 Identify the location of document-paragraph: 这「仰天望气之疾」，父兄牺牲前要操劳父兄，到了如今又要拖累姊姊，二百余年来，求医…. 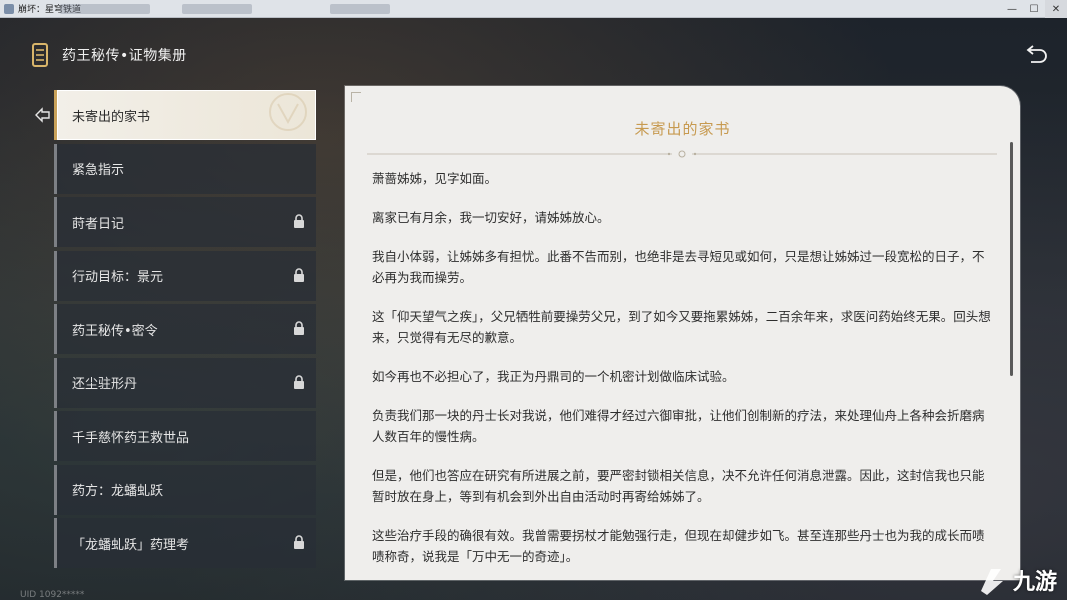
(681, 327).